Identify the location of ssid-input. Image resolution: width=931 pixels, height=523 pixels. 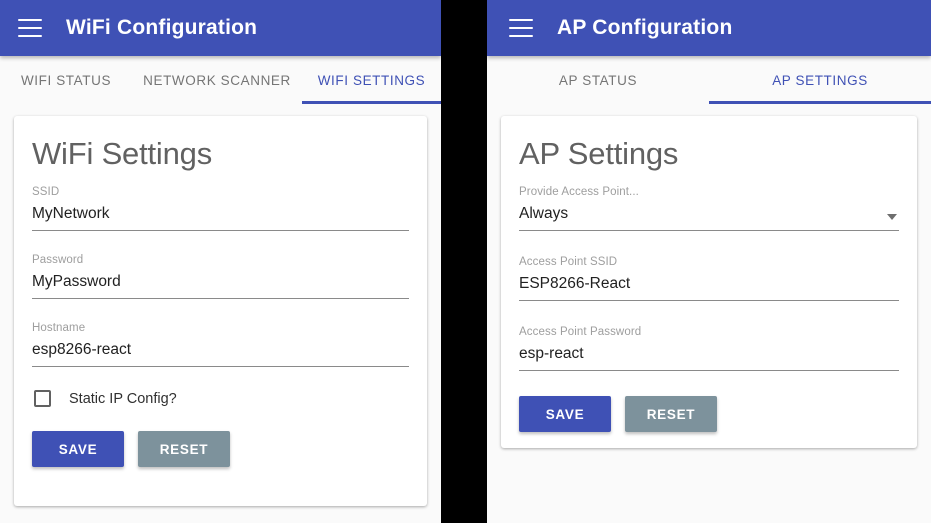
(220, 218).